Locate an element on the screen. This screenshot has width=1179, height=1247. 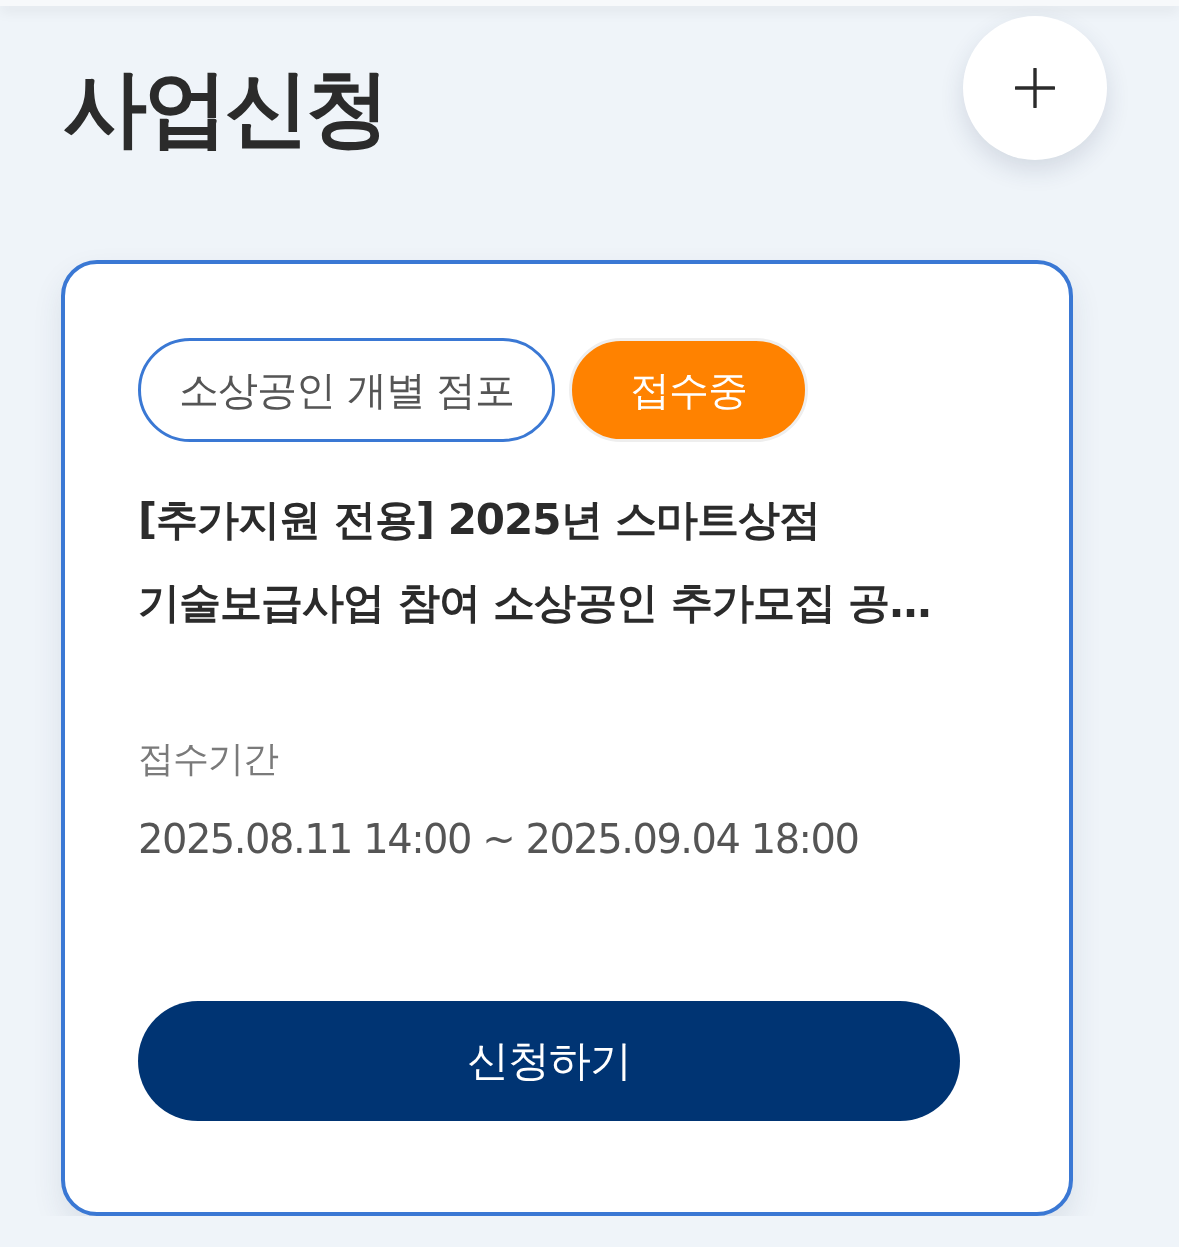
apply-button: 신청하기 is located at coordinates (549, 1061).